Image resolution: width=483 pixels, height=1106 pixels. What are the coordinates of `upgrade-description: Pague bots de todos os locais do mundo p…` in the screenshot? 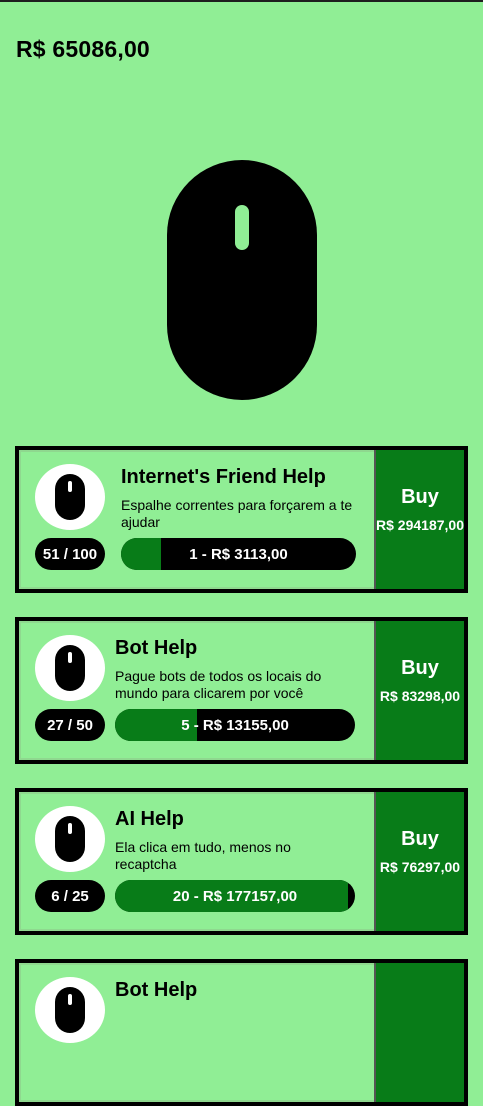 It's located at (218, 684).